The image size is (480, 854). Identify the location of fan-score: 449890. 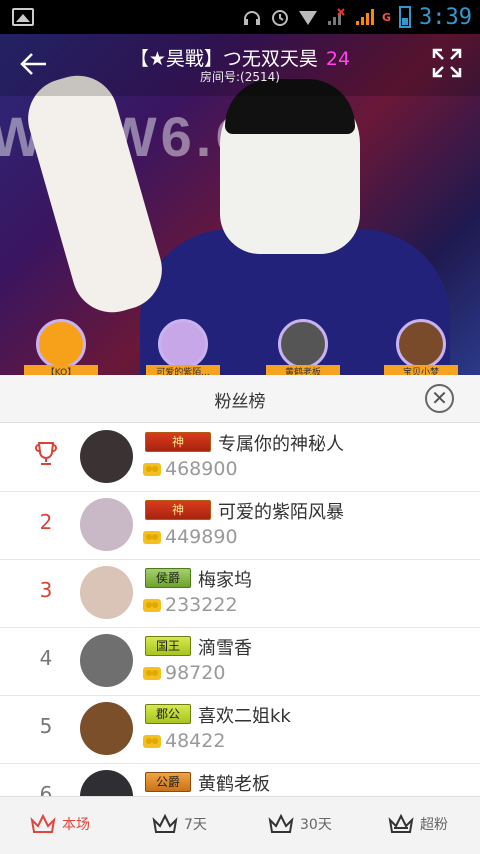
(201, 537).